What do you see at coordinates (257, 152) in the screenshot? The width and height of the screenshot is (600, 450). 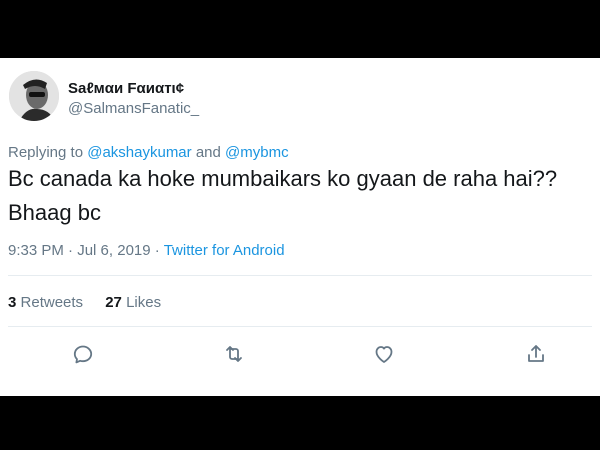 I see `mention-mybmc: @mybmc` at bounding box center [257, 152].